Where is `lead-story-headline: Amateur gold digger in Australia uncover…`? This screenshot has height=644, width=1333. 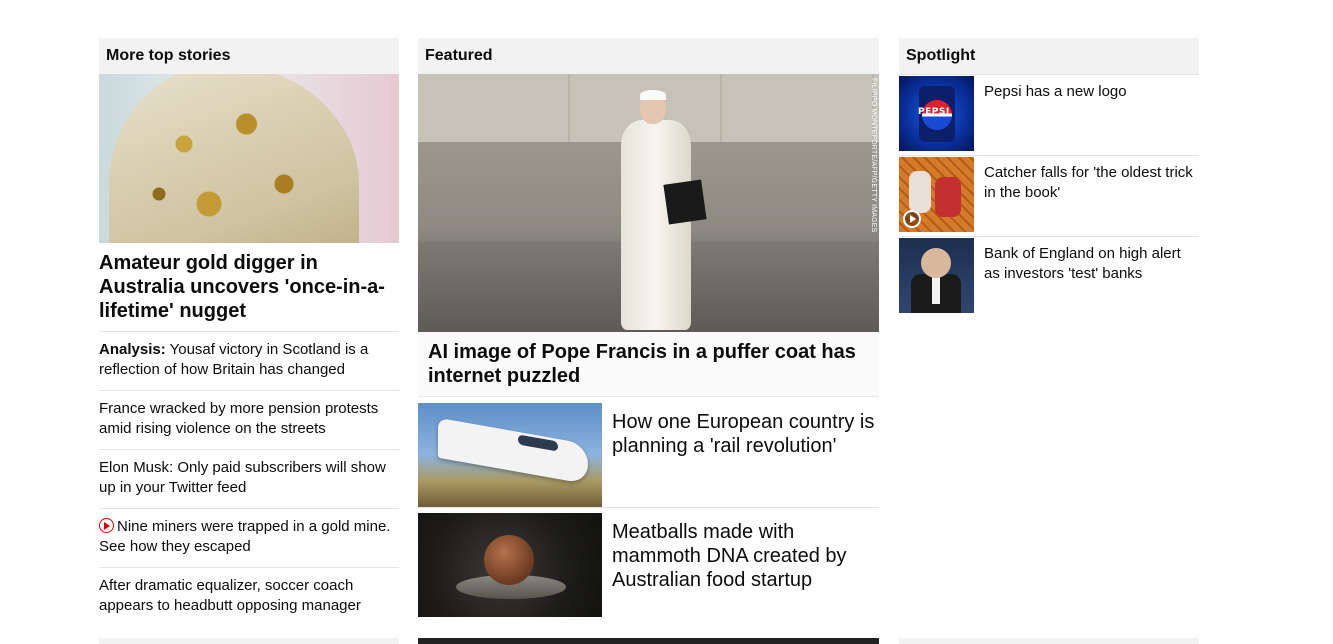 lead-story-headline: Amateur gold digger in Australia uncover… is located at coordinates (249, 291).